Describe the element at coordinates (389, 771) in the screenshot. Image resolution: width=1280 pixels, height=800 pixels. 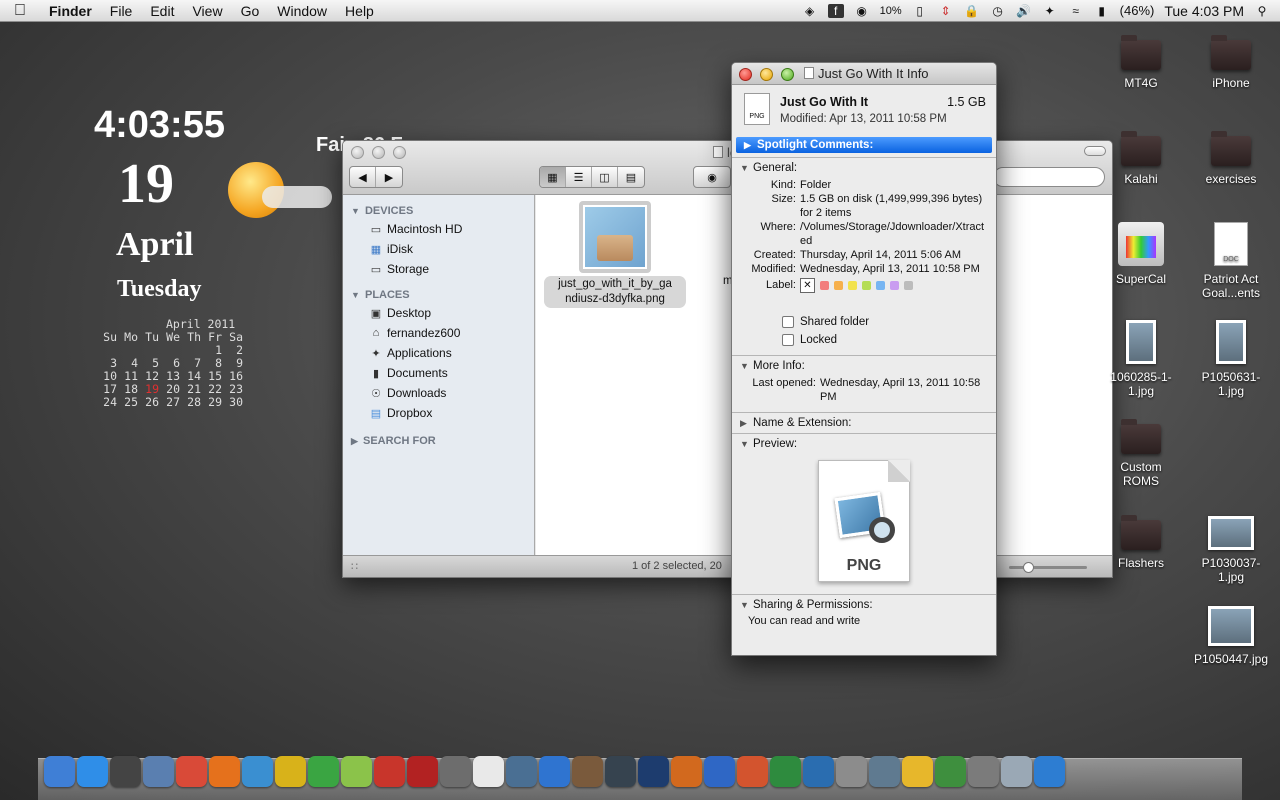
I see `dock-angry-birds-icon` at that location.